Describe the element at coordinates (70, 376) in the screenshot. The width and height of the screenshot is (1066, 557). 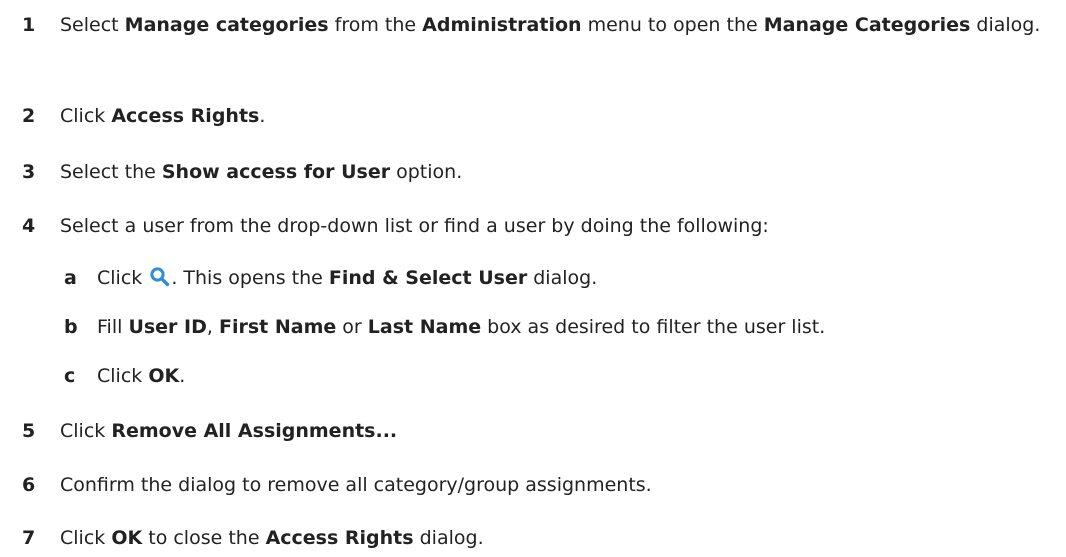
I see `substep-letter: c` at that location.